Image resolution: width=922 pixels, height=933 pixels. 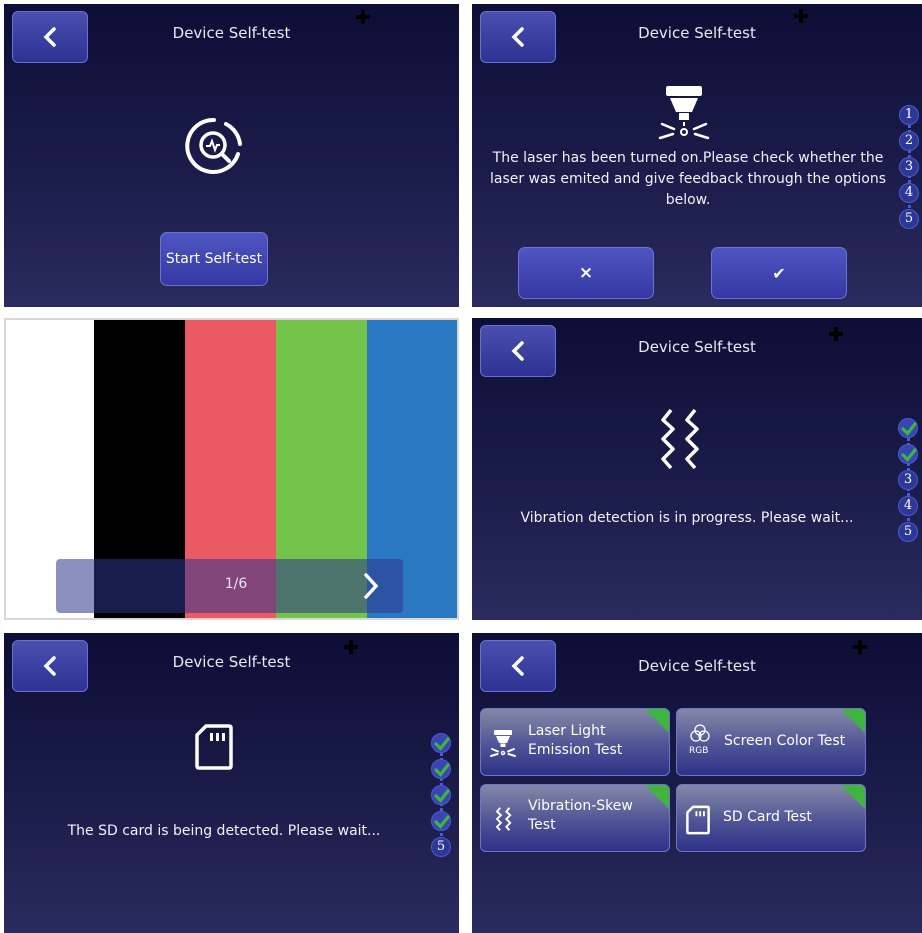 I want to click on start-self-test-button: Start Self-test, so click(x=214, y=259).